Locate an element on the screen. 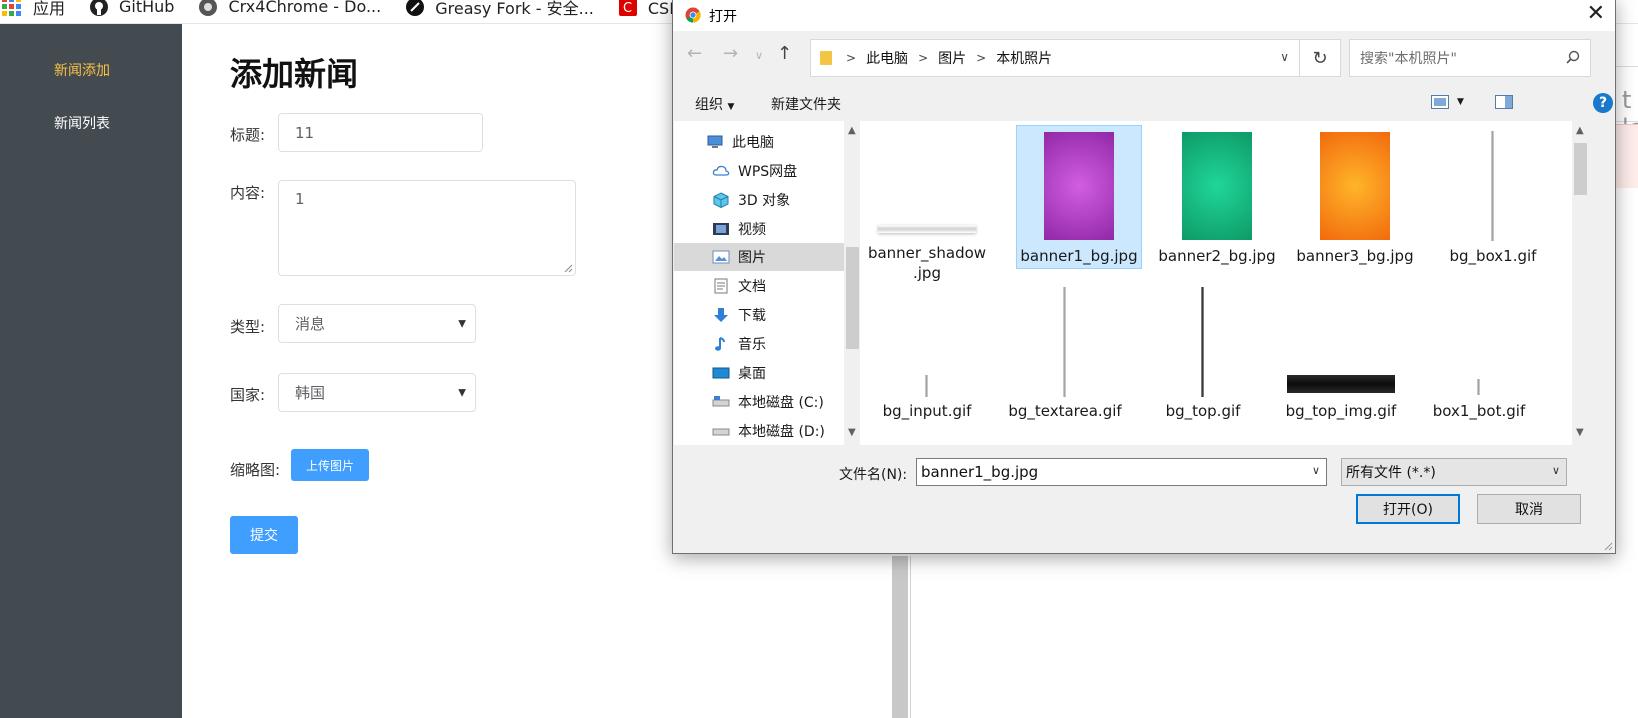  sidebar-item-news-list: 新闻列表 is located at coordinates (82, 123).